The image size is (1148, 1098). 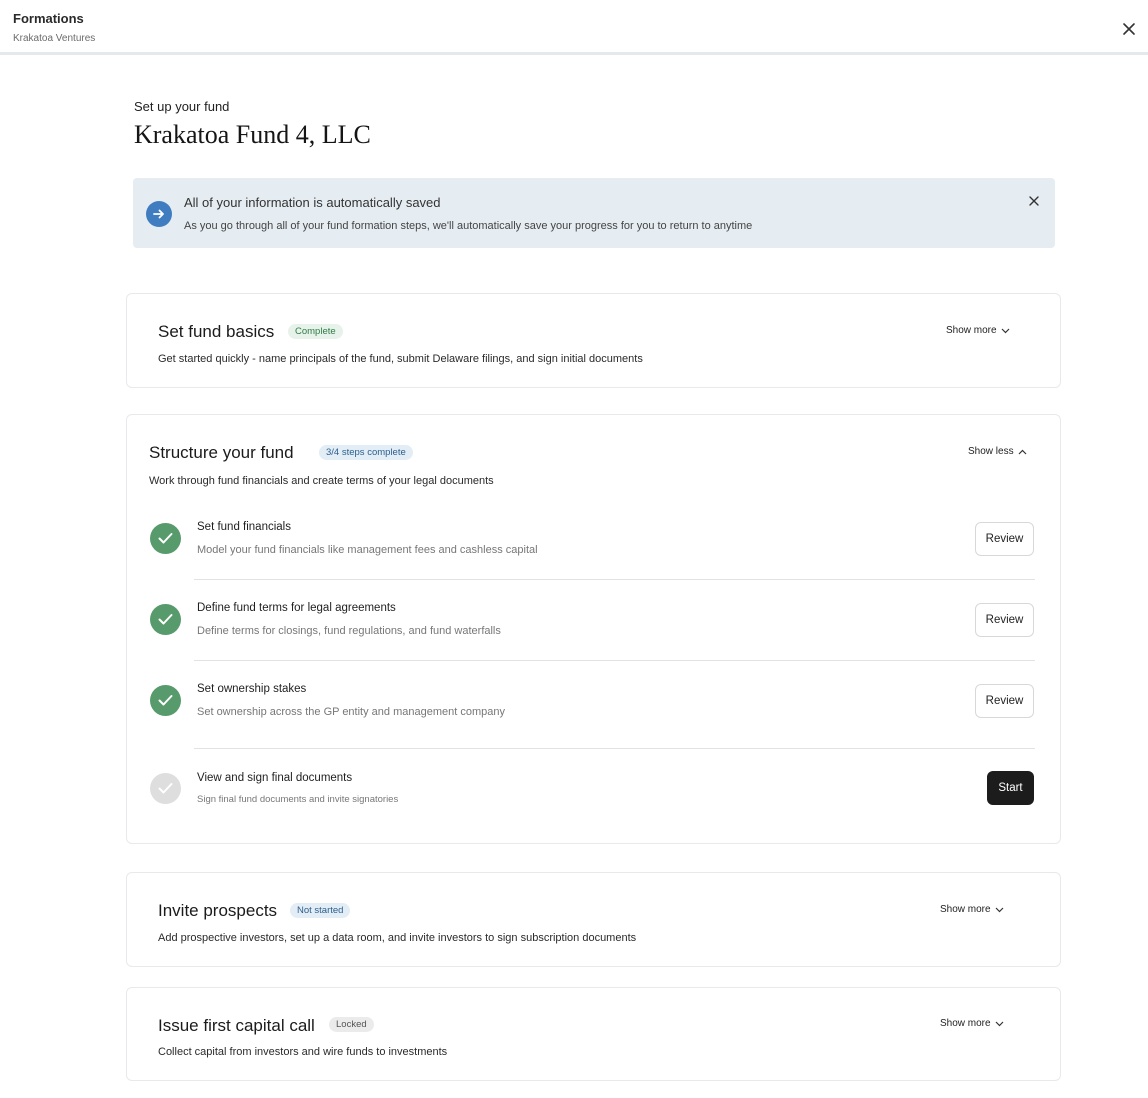 What do you see at coordinates (252, 134) in the screenshot?
I see `page-title: Krakatoa Fund 4, LLC` at bounding box center [252, 134].